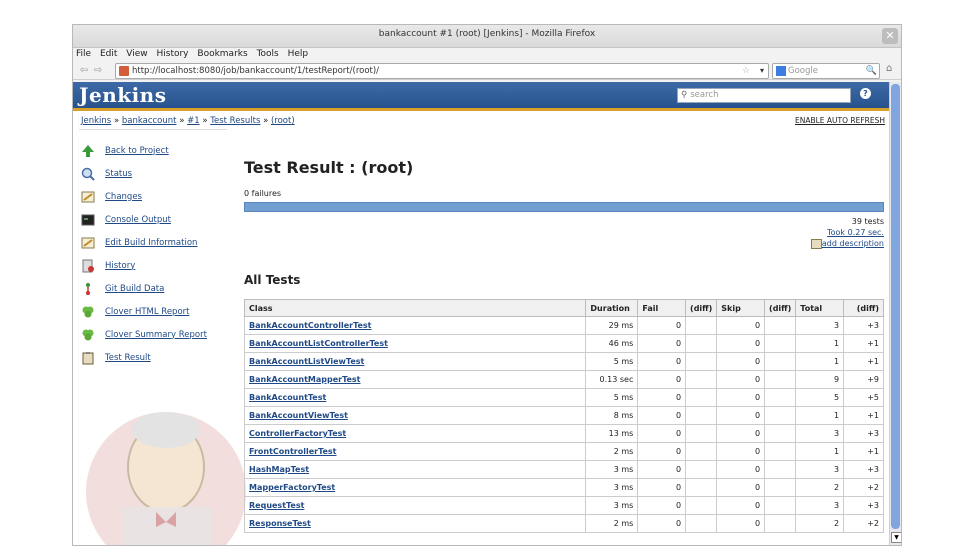  Describe the element at coordinates (292, 487) in the screenshot. I see `class-link: MapperFactoryTest` at that location.